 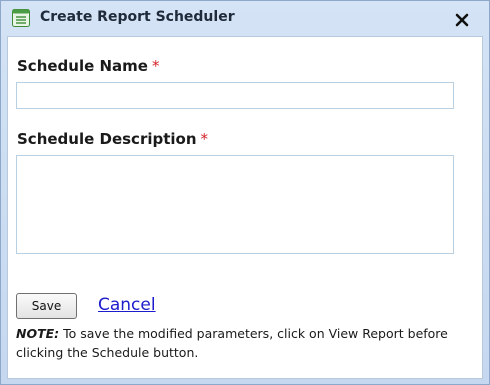 What do you see at coordinates (46, 306) in the screenshot?
I see `save-button: Save` at bounding box center [46, 306].